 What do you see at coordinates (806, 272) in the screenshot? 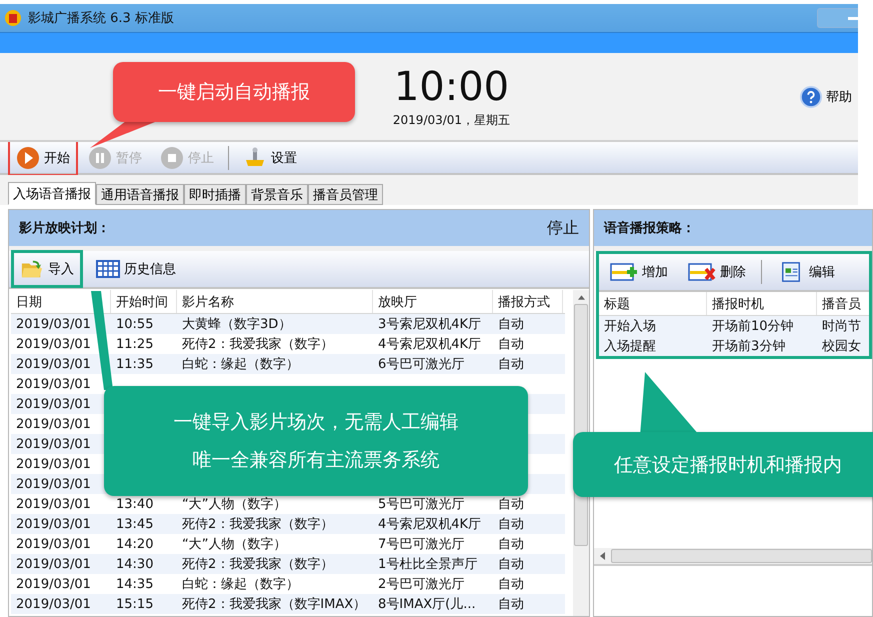
I see `toolbar-button: 编辑` at bounding box center [806, 272].